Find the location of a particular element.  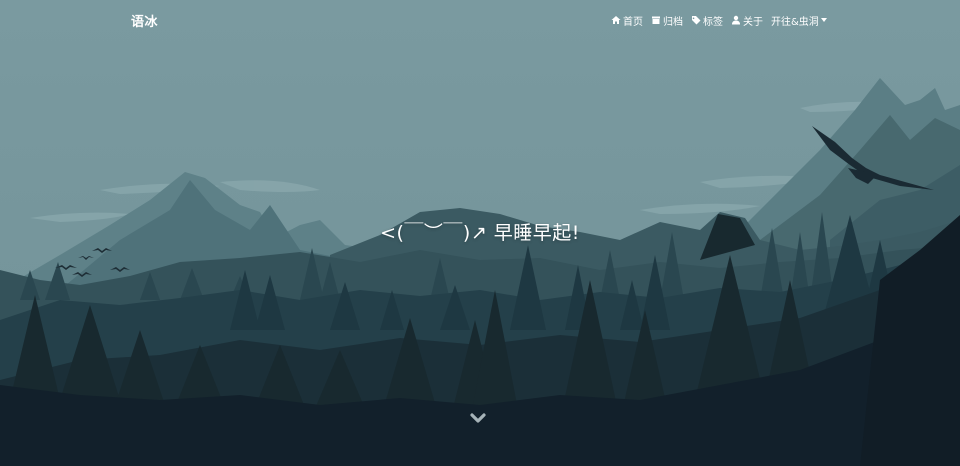

archive-icon is located at coordinates (656, 20).